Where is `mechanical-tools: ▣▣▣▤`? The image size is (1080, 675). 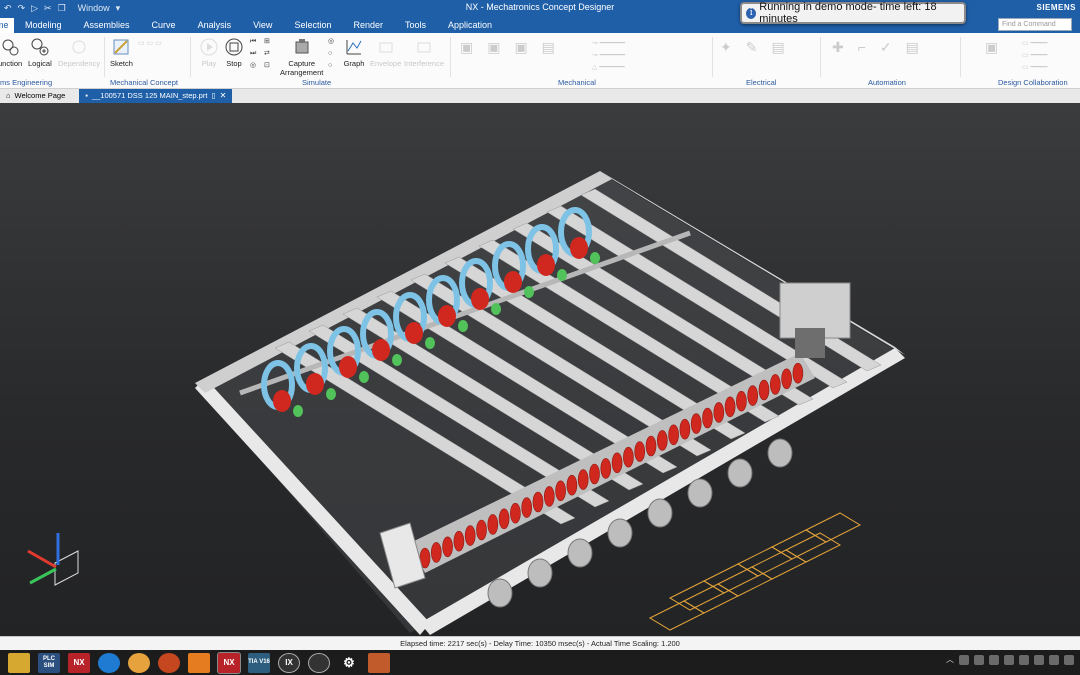 mechanical-tools: ▣▣▣▤ is located at coordinates (514, 47).